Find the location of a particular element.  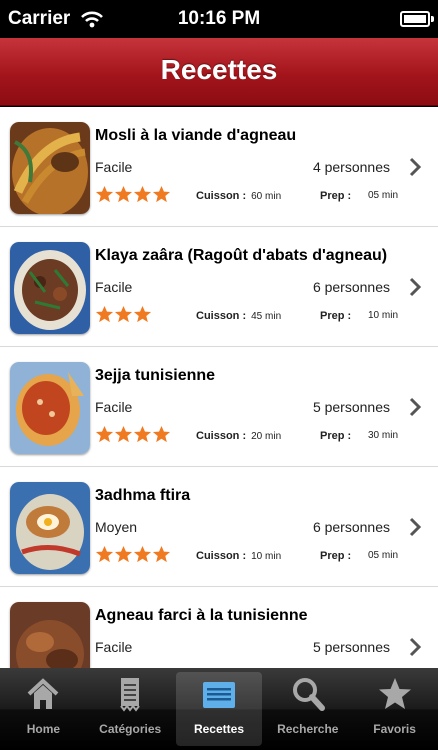

cooking-time-value: 60 min is located at coordinates (266, 196).